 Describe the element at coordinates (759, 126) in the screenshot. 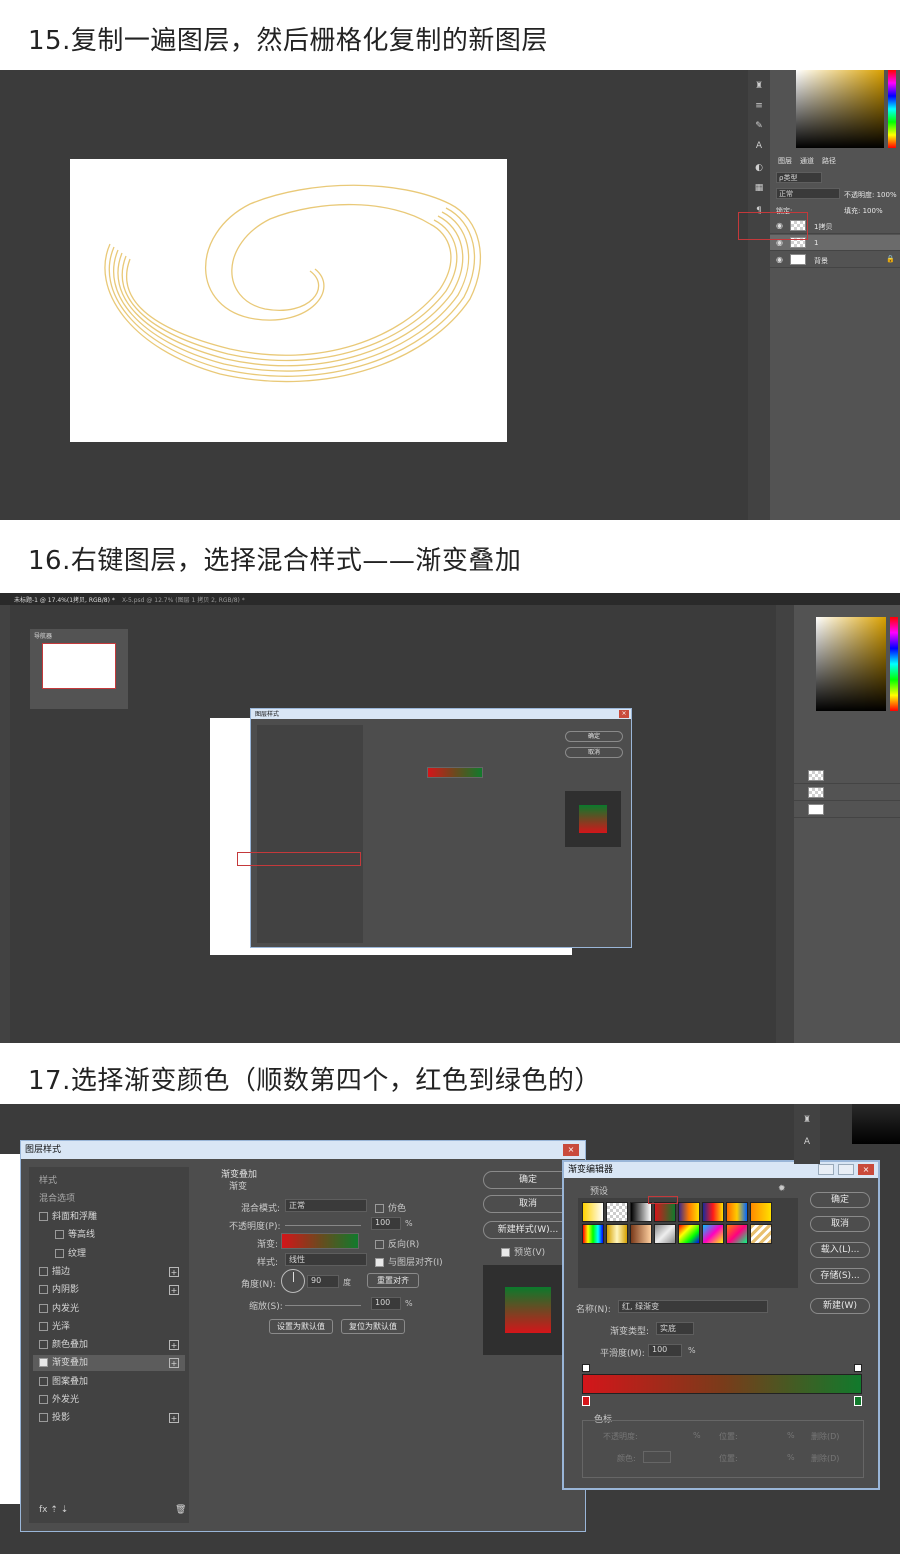

I see `brush-icon: ✎` at that location.